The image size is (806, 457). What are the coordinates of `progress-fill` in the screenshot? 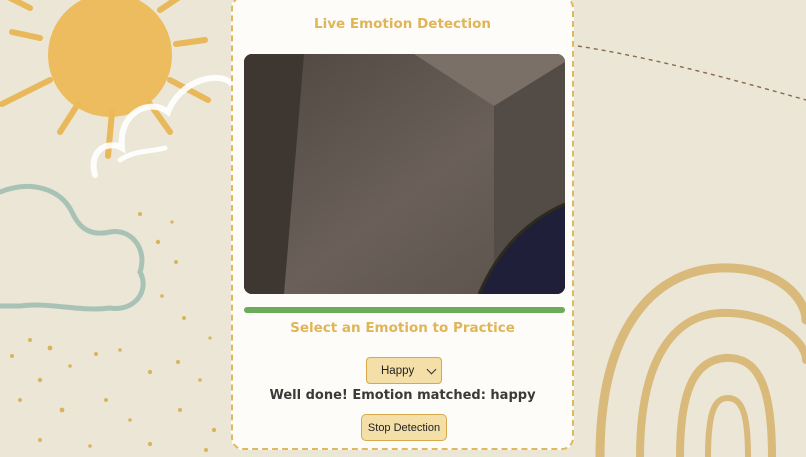 It's located at (404, 310).